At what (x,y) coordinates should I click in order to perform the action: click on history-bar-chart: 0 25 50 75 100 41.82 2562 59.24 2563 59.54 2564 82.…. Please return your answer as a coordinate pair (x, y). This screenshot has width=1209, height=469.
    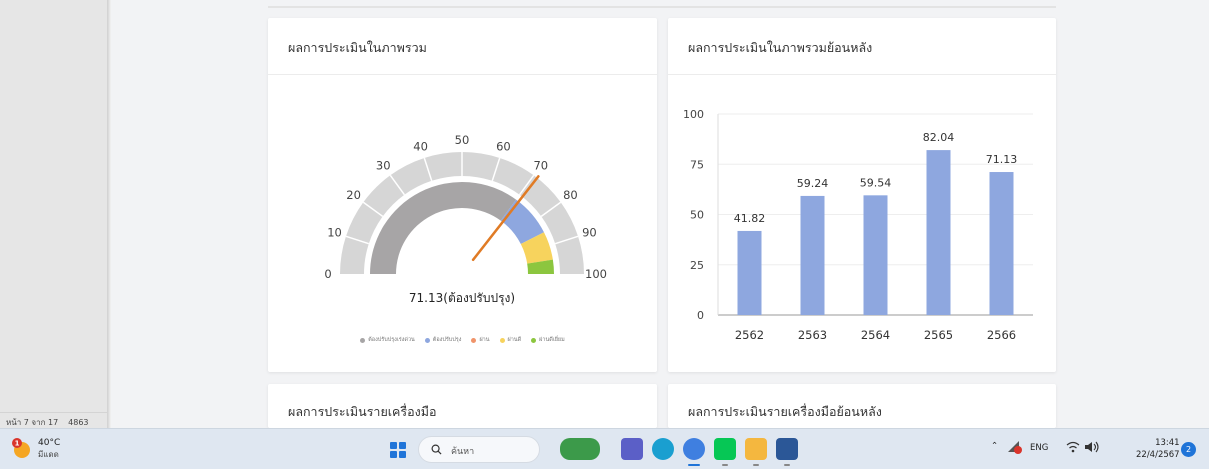
    Looking at the image, I should click on (858, 225).